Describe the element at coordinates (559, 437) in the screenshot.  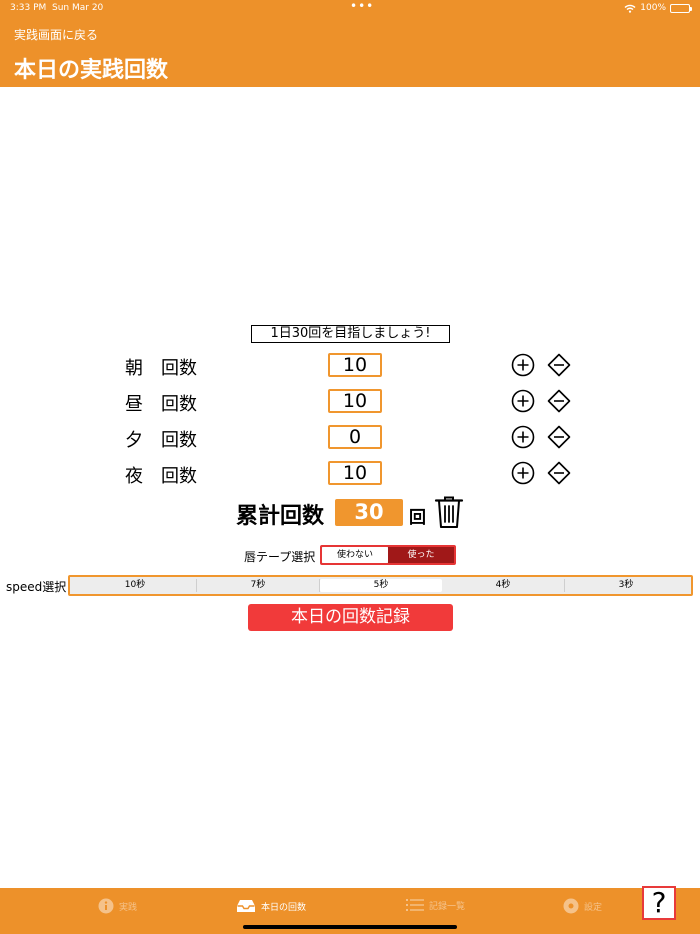
I see `evening-minus-icon` at that location.